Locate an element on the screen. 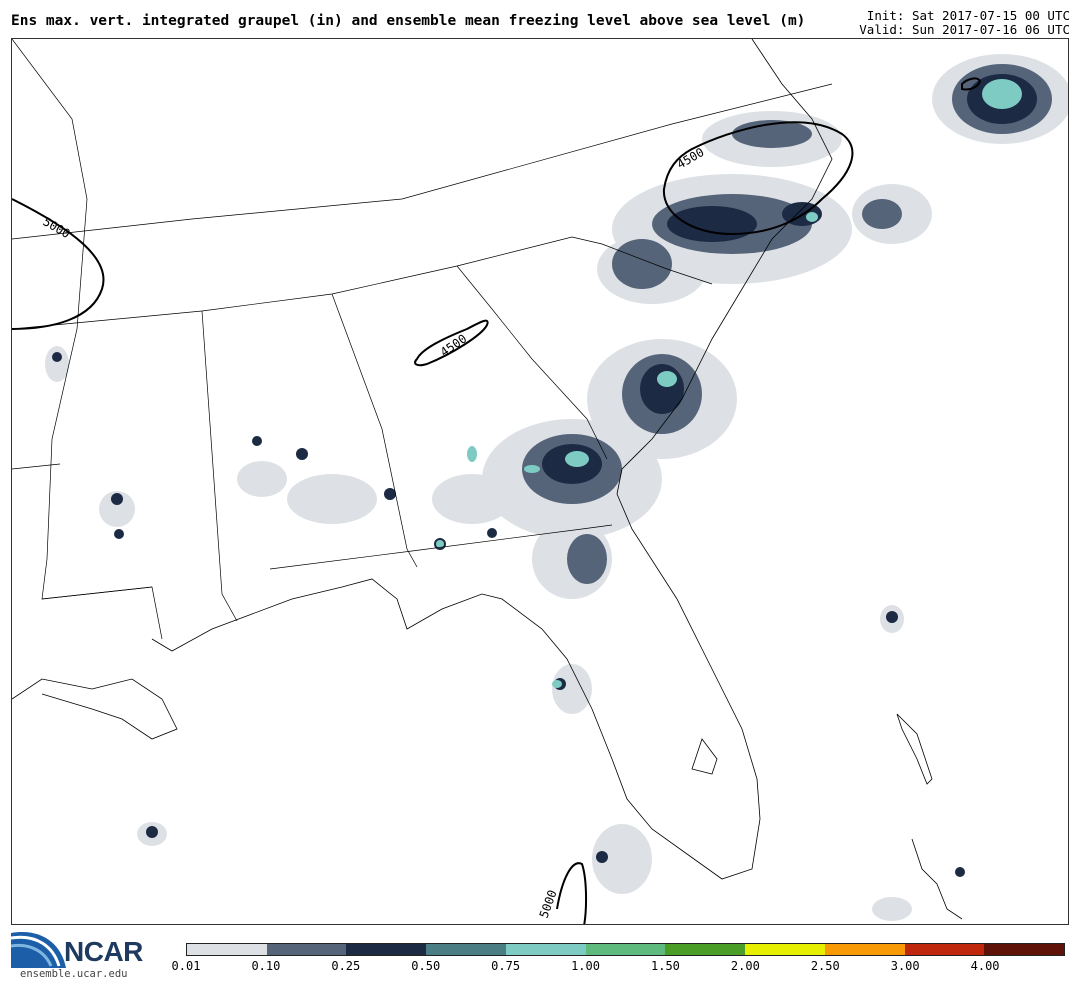 This screenshot has width=1080, height=988. colorbar-tick-label: 1.50 is located at coordinates (665, 966).